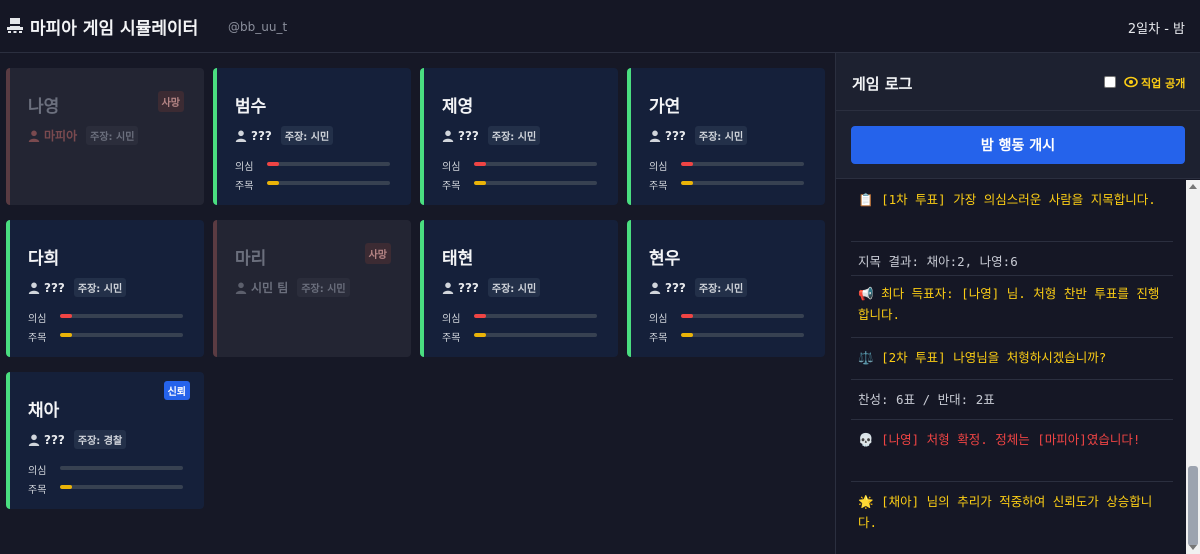  I want to click on action-area: 밤 행동 개시, so click(1018, 145).